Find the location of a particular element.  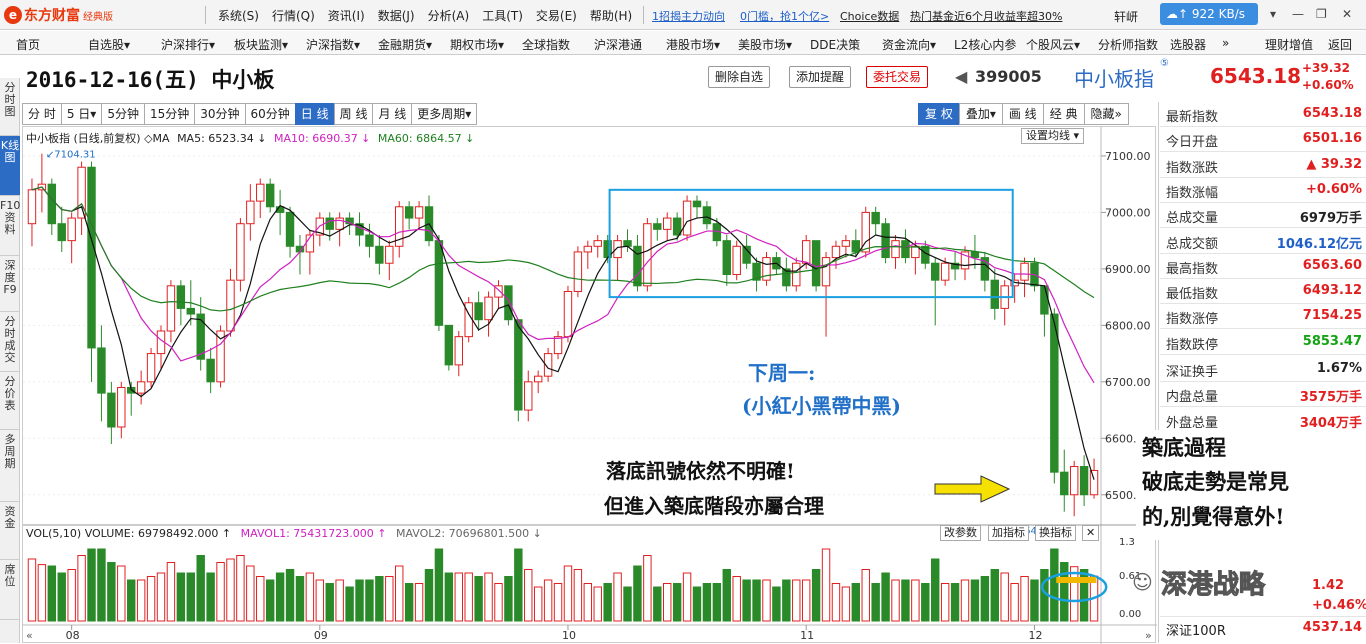

remove-watchlist-button: 删除自选 is located at coordinates (739, 77).